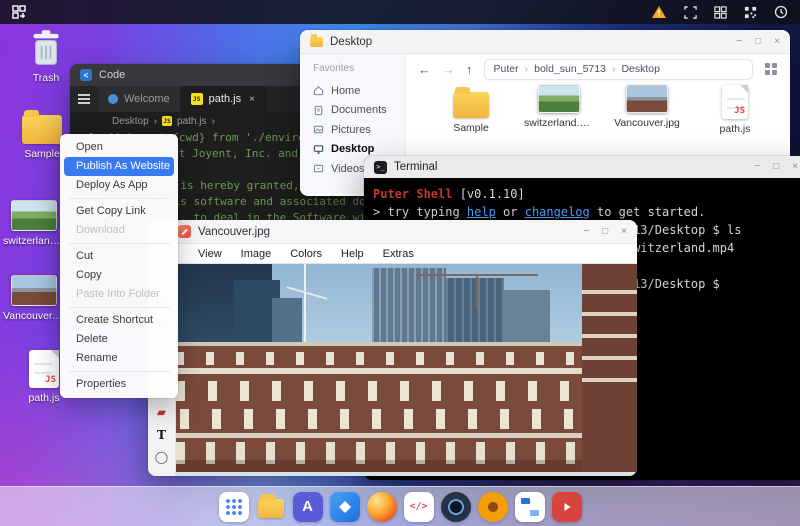  Describe the element at coordinates (34, 215) in the screenshot. I see `video-thumbnail-icon` at that location.